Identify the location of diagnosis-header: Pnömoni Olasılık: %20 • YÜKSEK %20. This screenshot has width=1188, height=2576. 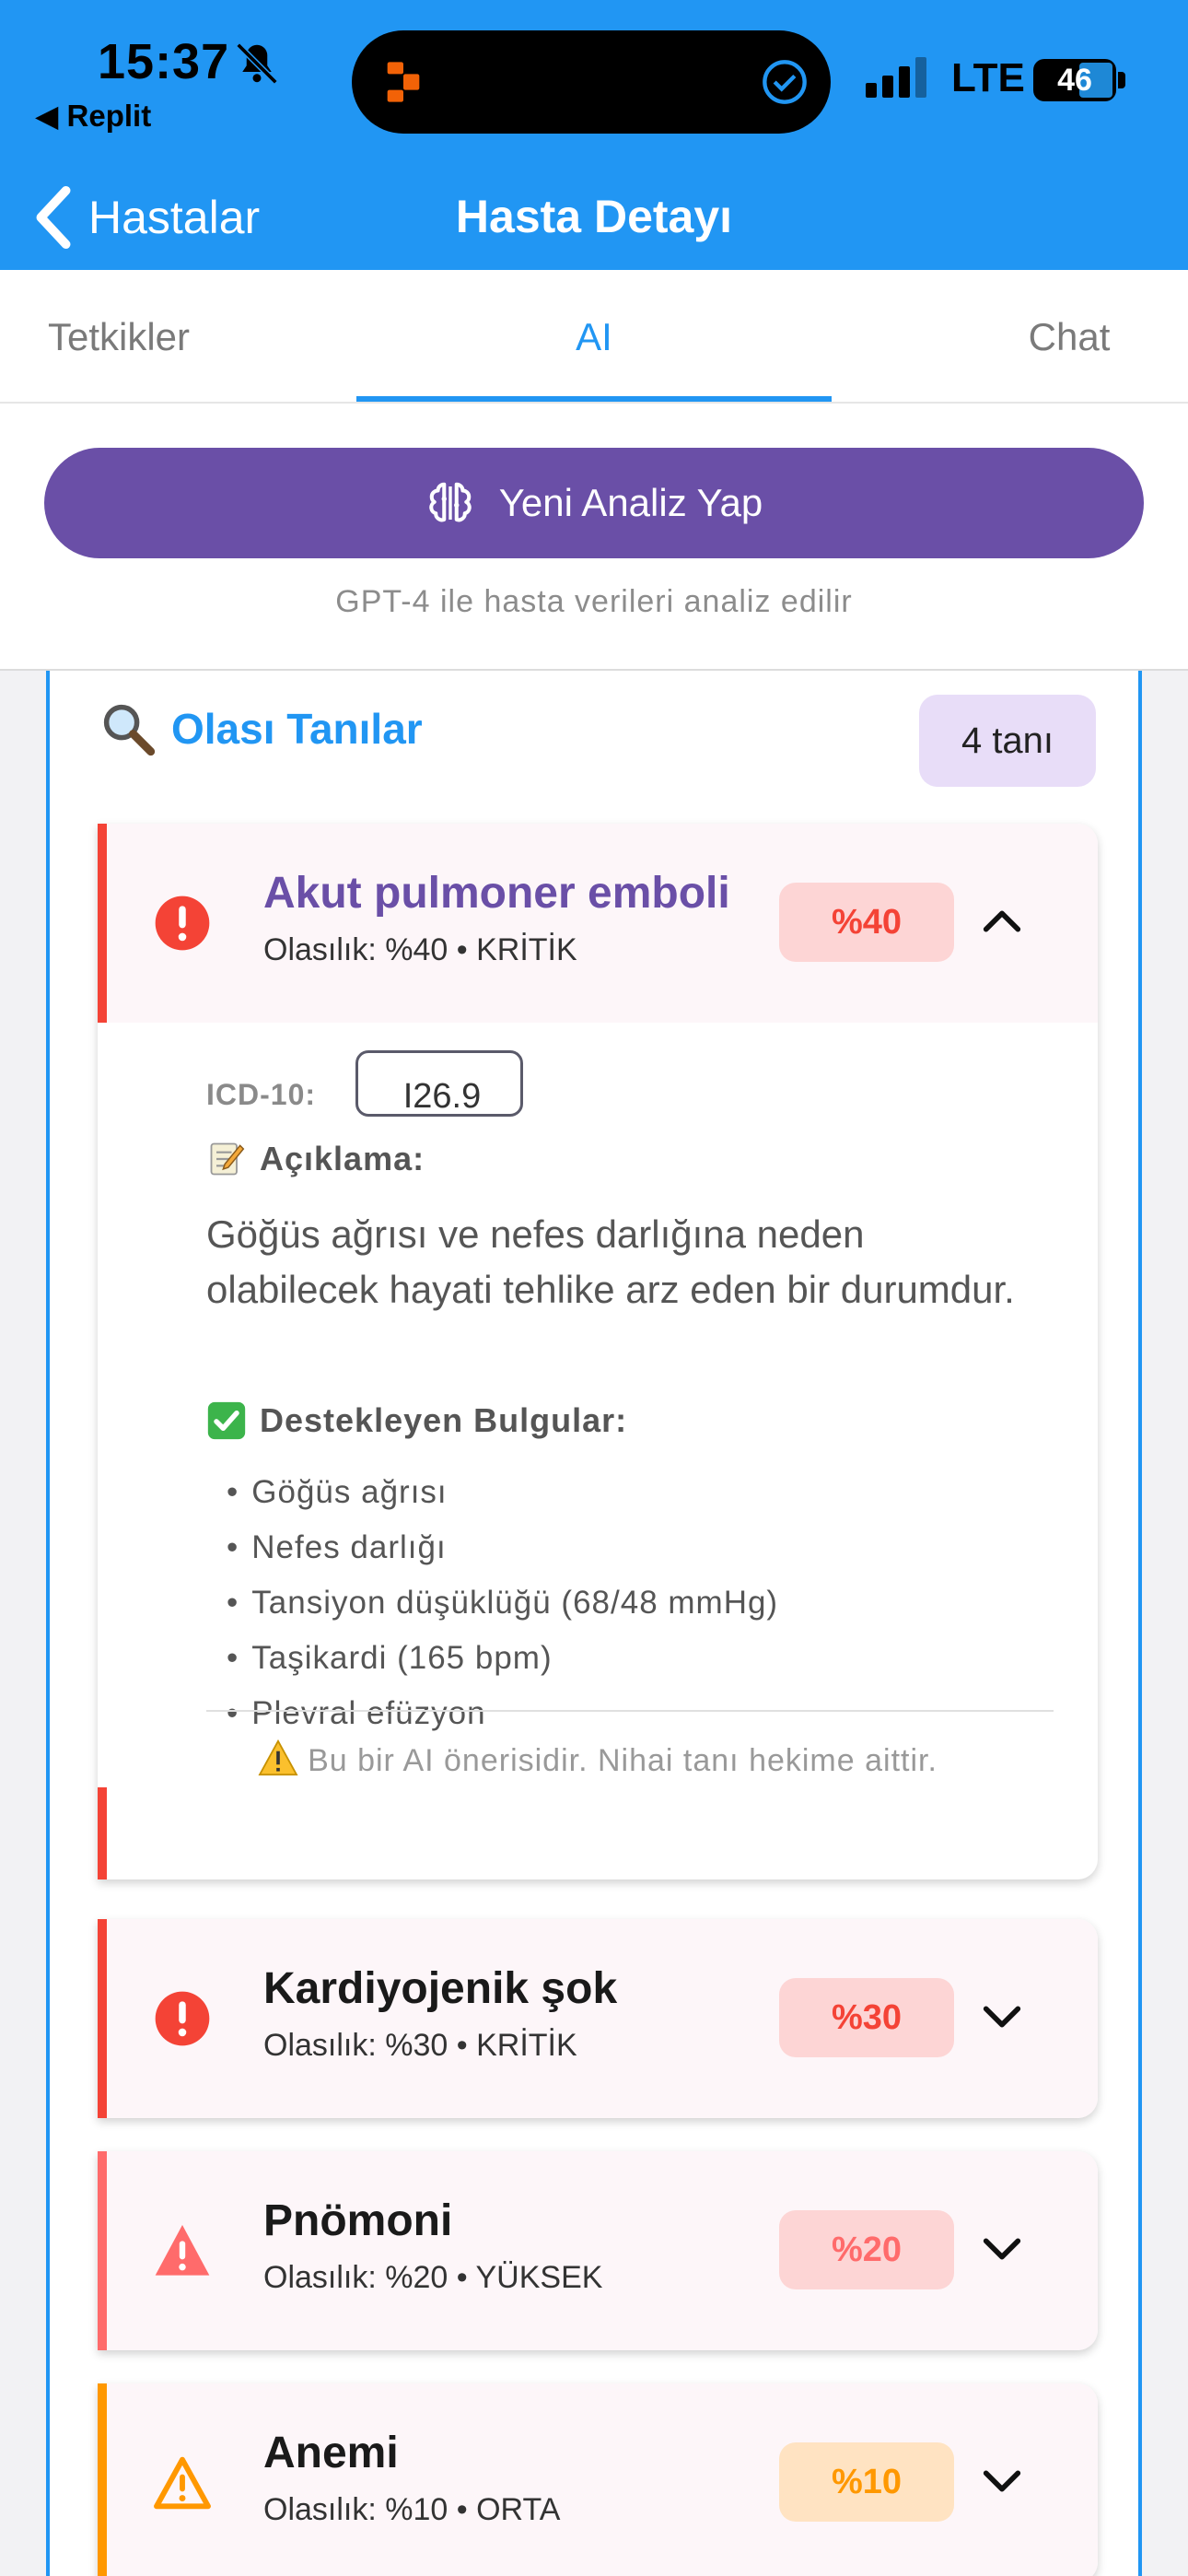
(598, 2250).